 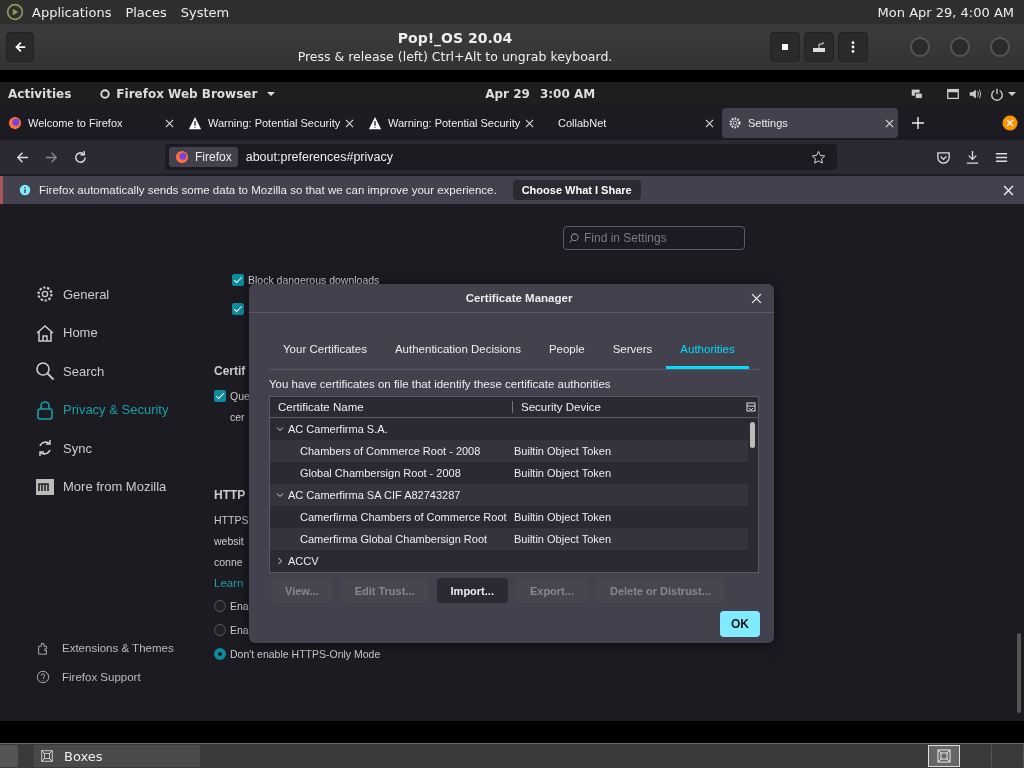 What do you see at coordinates (630, 123) in the screenshot?
I see `browser-tab: CollabNet` at bounding box center [630, 123].